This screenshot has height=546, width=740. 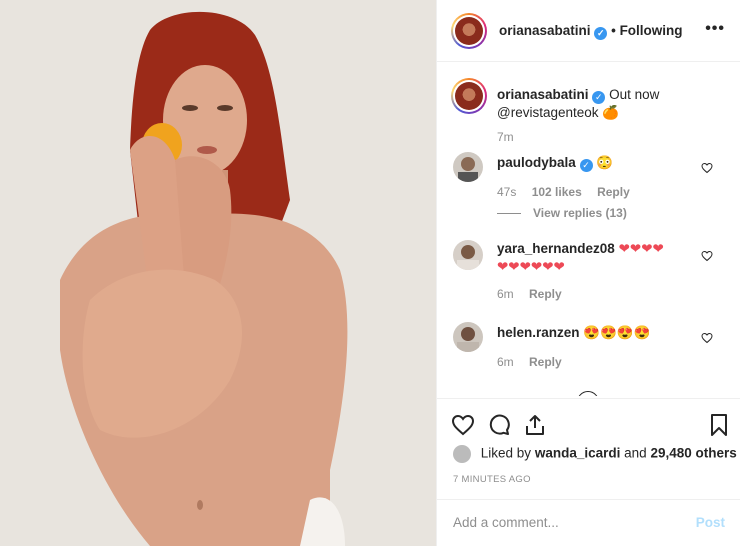 I want to click on author-username-line: orianasabatini ✓ • Following, so click(x=591, y=31).